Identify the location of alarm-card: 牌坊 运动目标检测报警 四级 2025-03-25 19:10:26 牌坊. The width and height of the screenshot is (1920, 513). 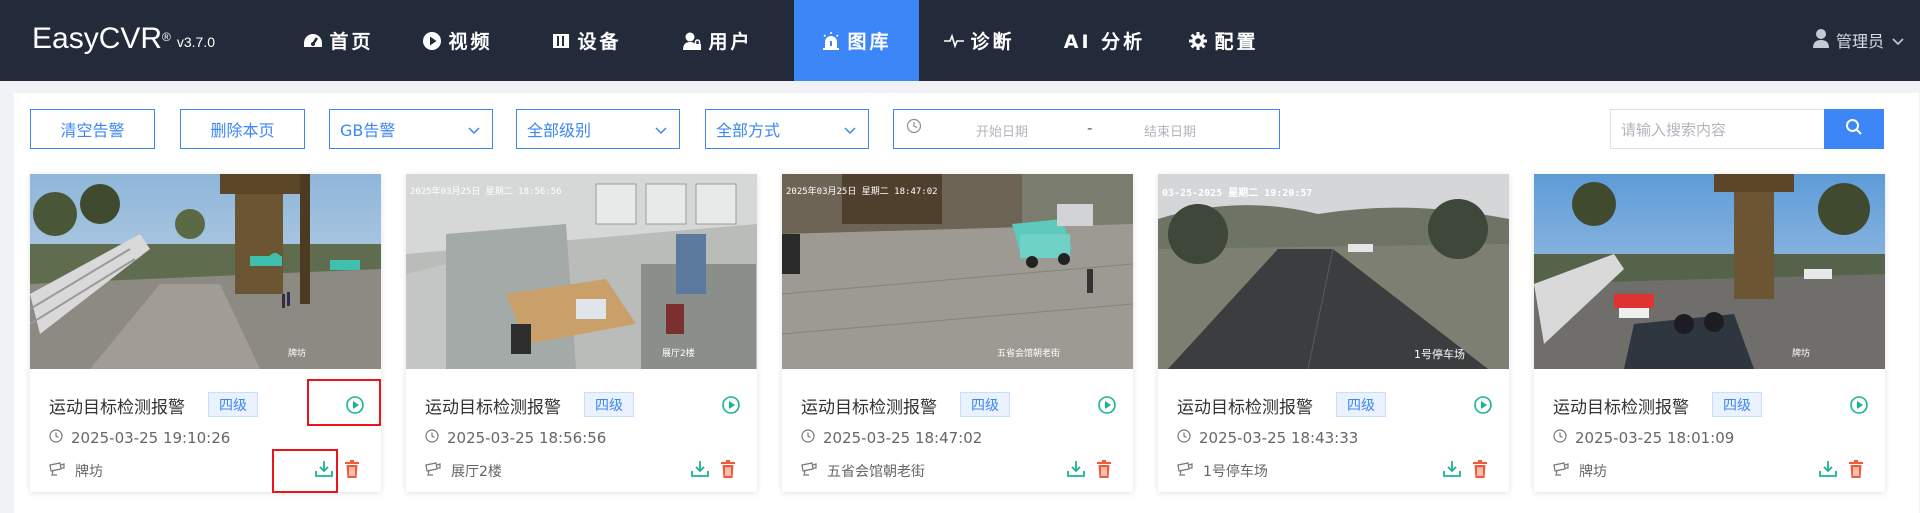
(205, 333).